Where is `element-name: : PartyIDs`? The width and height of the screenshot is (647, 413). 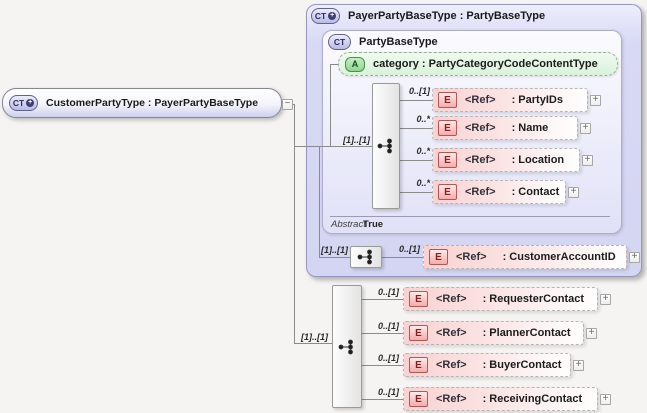
element-name: : PartyIDs is located at coordinates (537, 100).